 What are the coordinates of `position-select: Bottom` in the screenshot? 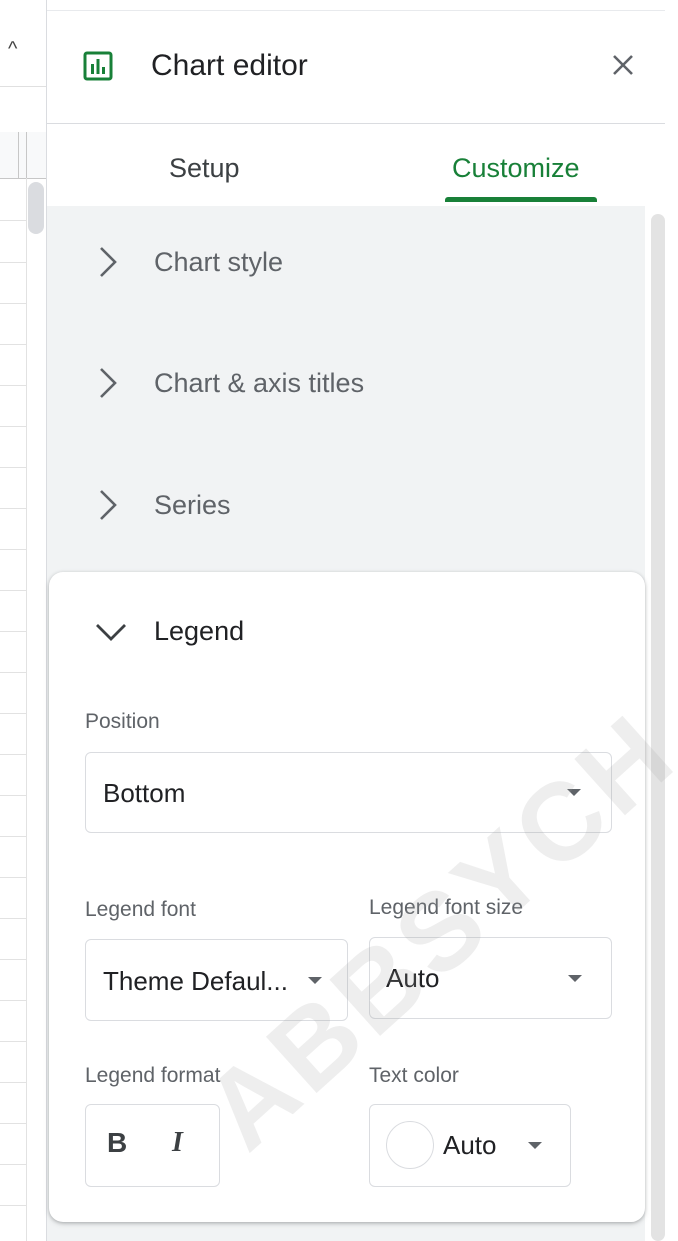 It's located at (348, 792).